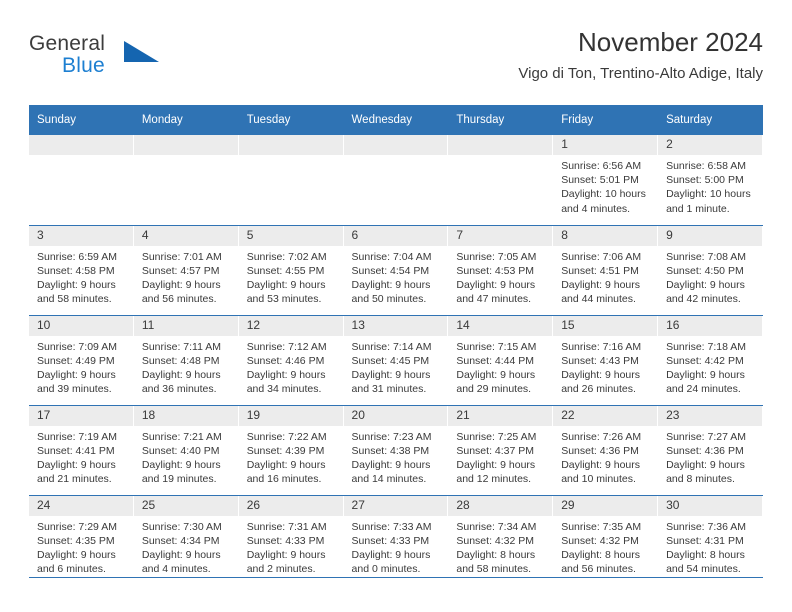  Describe the element at coordinates (186, 235) in the screenshot. I see `day-number: 4` at that location.